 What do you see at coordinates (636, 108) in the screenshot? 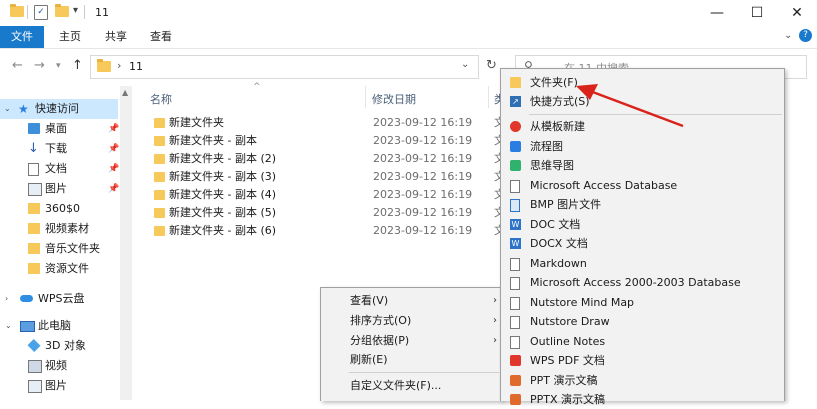
I see `annotation-arrow-line` at bounding box center [636, 108].